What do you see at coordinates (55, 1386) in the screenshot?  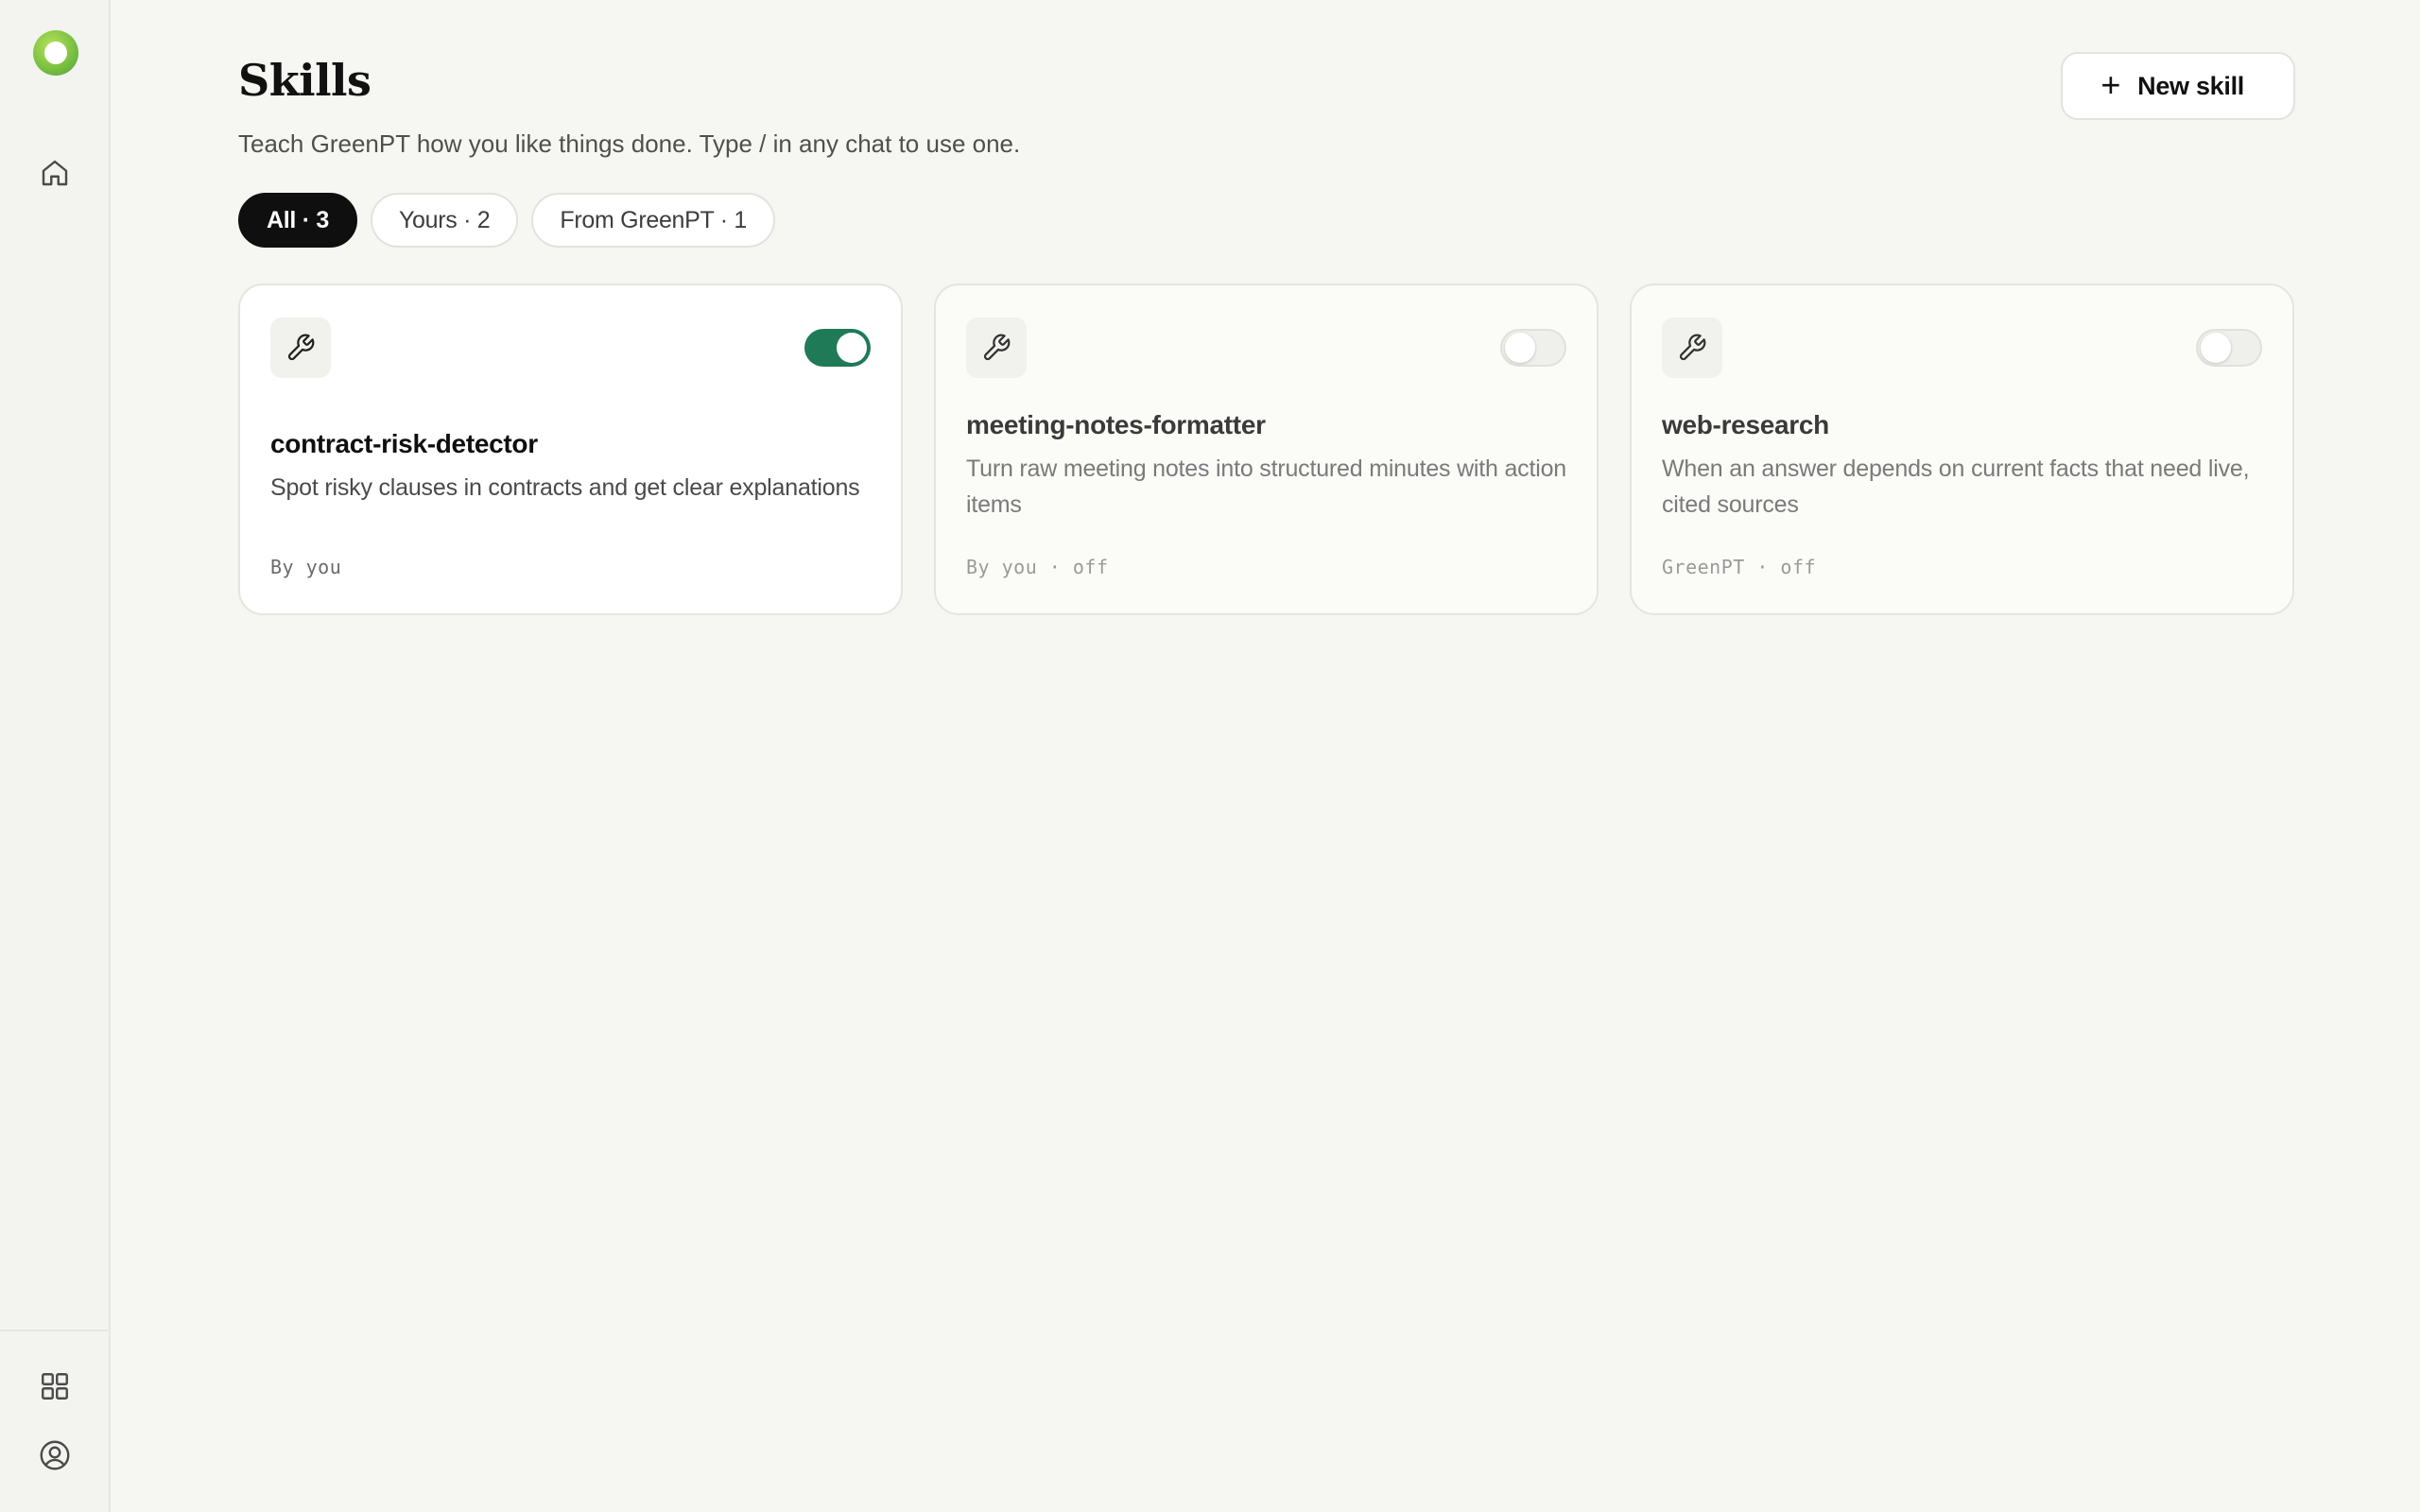 I see `grid-icon` at bounding box center [55, 1386].